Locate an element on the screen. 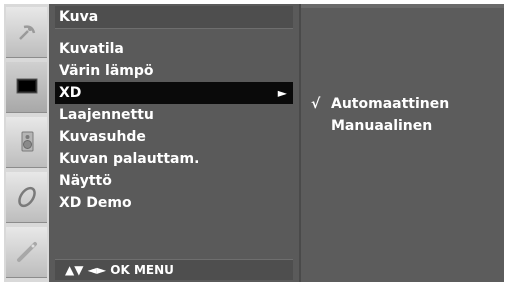 The width and height of the screenshot is (507, 285). speaker-icon is located at coordinates (27, 141).